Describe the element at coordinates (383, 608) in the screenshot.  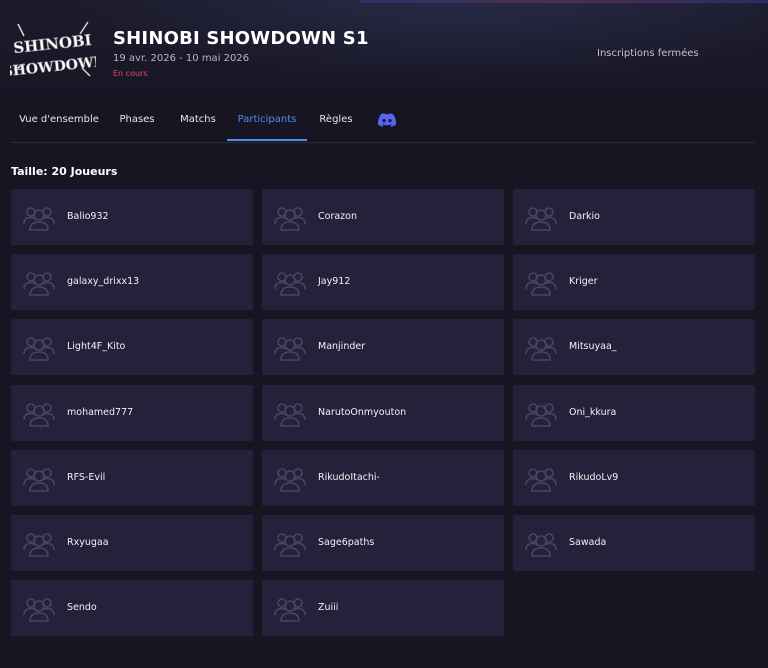
I see `participant-card: Zuiii` at that location.